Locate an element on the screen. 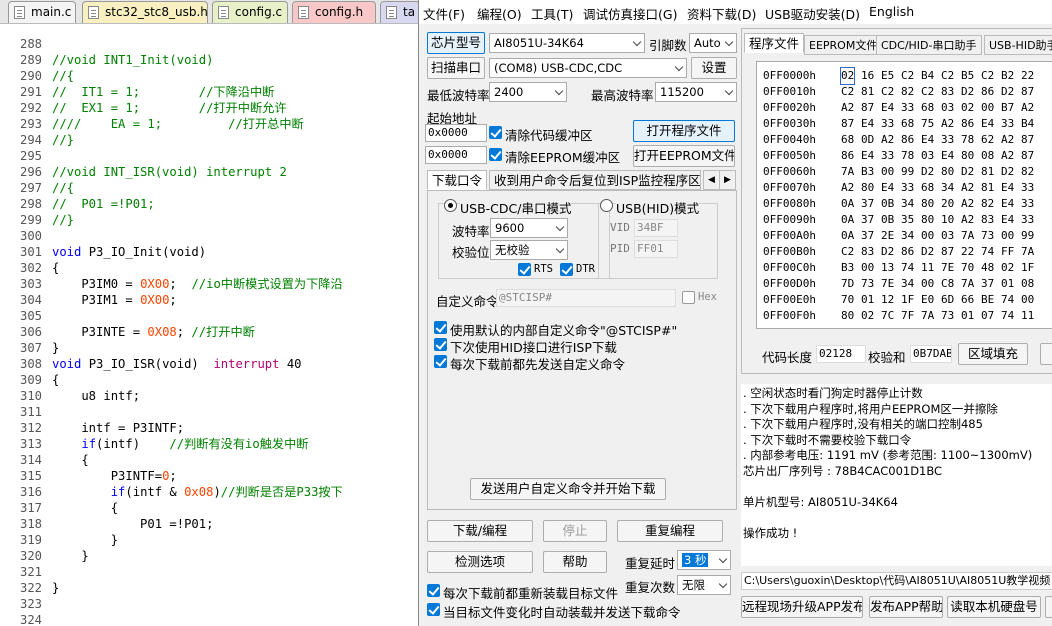 The height and width of the screenshot is (626, 1052). tab-stc32-usb-h: stc32_stc8_usb.h is located at coordinates (145, 12).